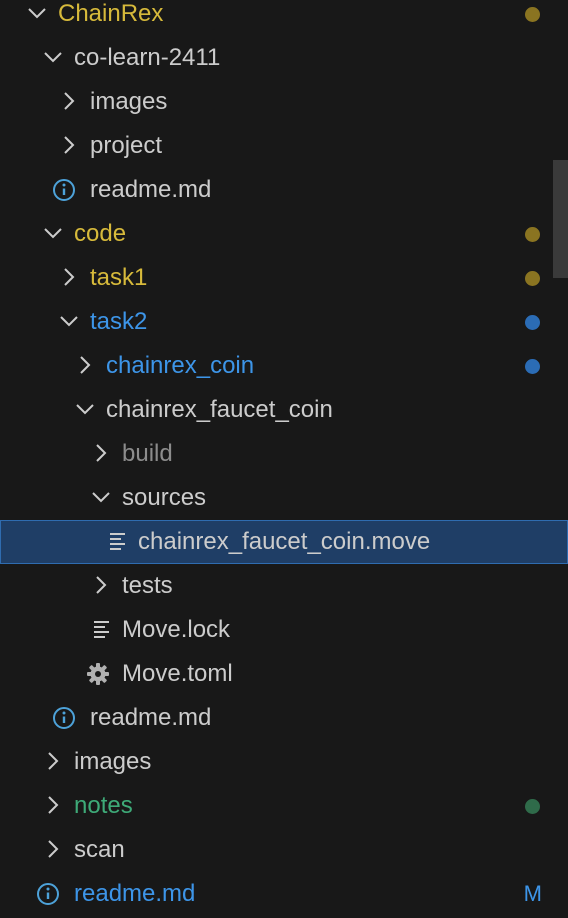 The image size is (568, 918). What do you see at coordinates (284, 234) in the screenshot?
I see `tree-item-code: code` at bounding box center [284, 234].